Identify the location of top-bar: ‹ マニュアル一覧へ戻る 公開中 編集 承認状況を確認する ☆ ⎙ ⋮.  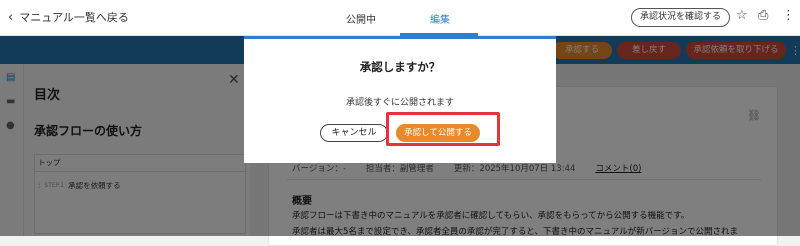
(400, 18).